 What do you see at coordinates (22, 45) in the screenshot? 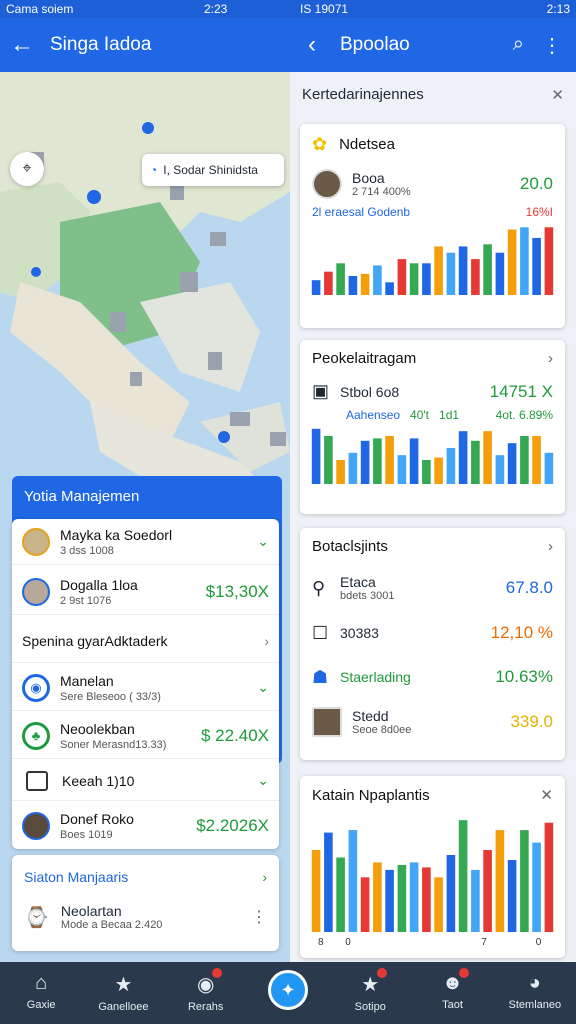
I see `back-arrow-icon: ←` at bounding box center [22, 45].